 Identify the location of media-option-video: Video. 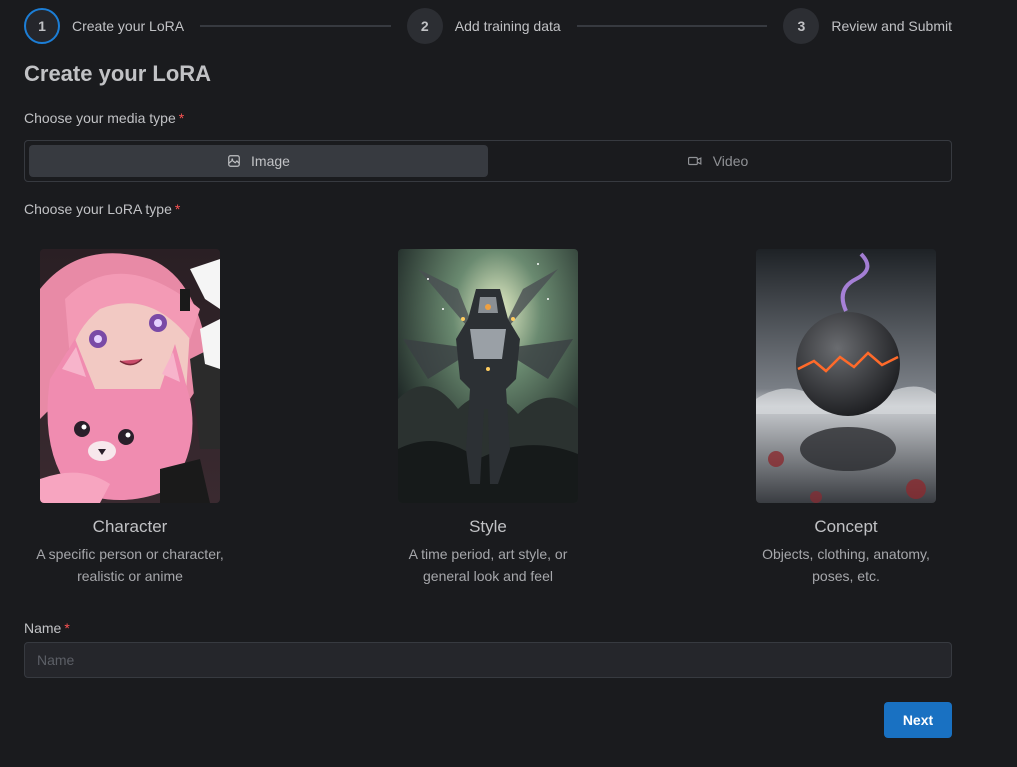
(717, 161).